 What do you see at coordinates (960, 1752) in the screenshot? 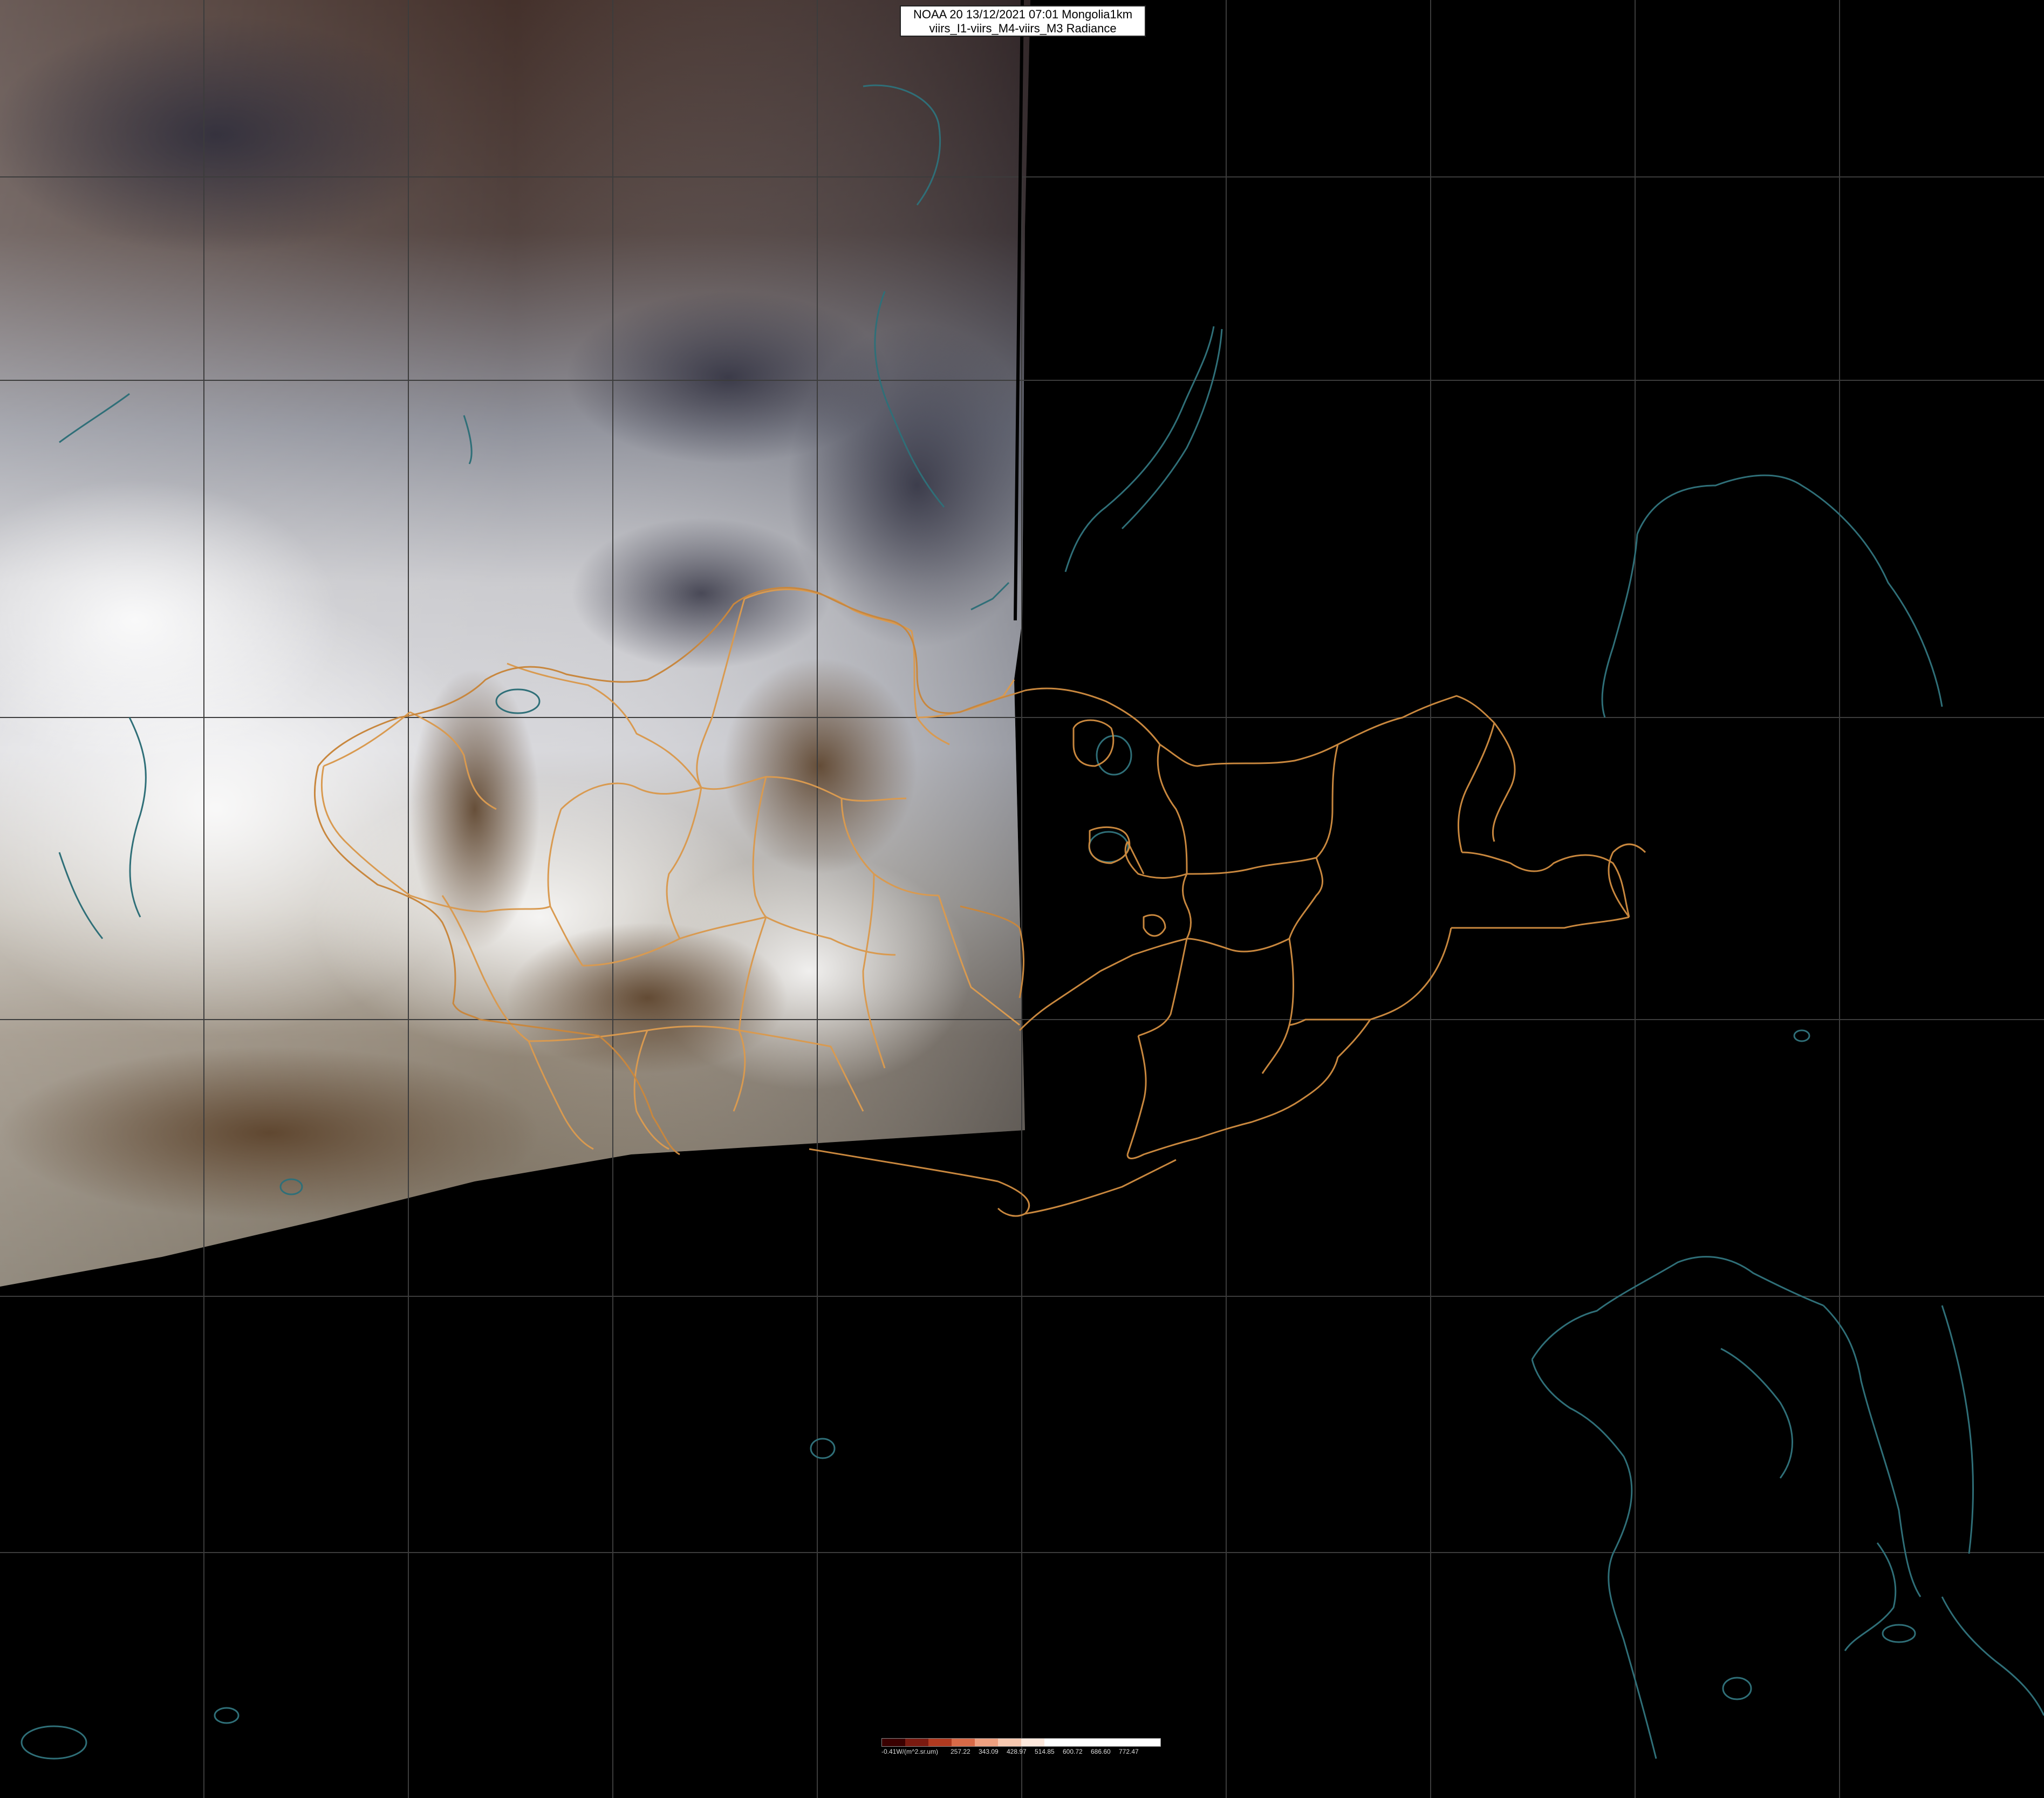
I see `colorbar-tick: 257.22` at bounding box center [960, 1752].